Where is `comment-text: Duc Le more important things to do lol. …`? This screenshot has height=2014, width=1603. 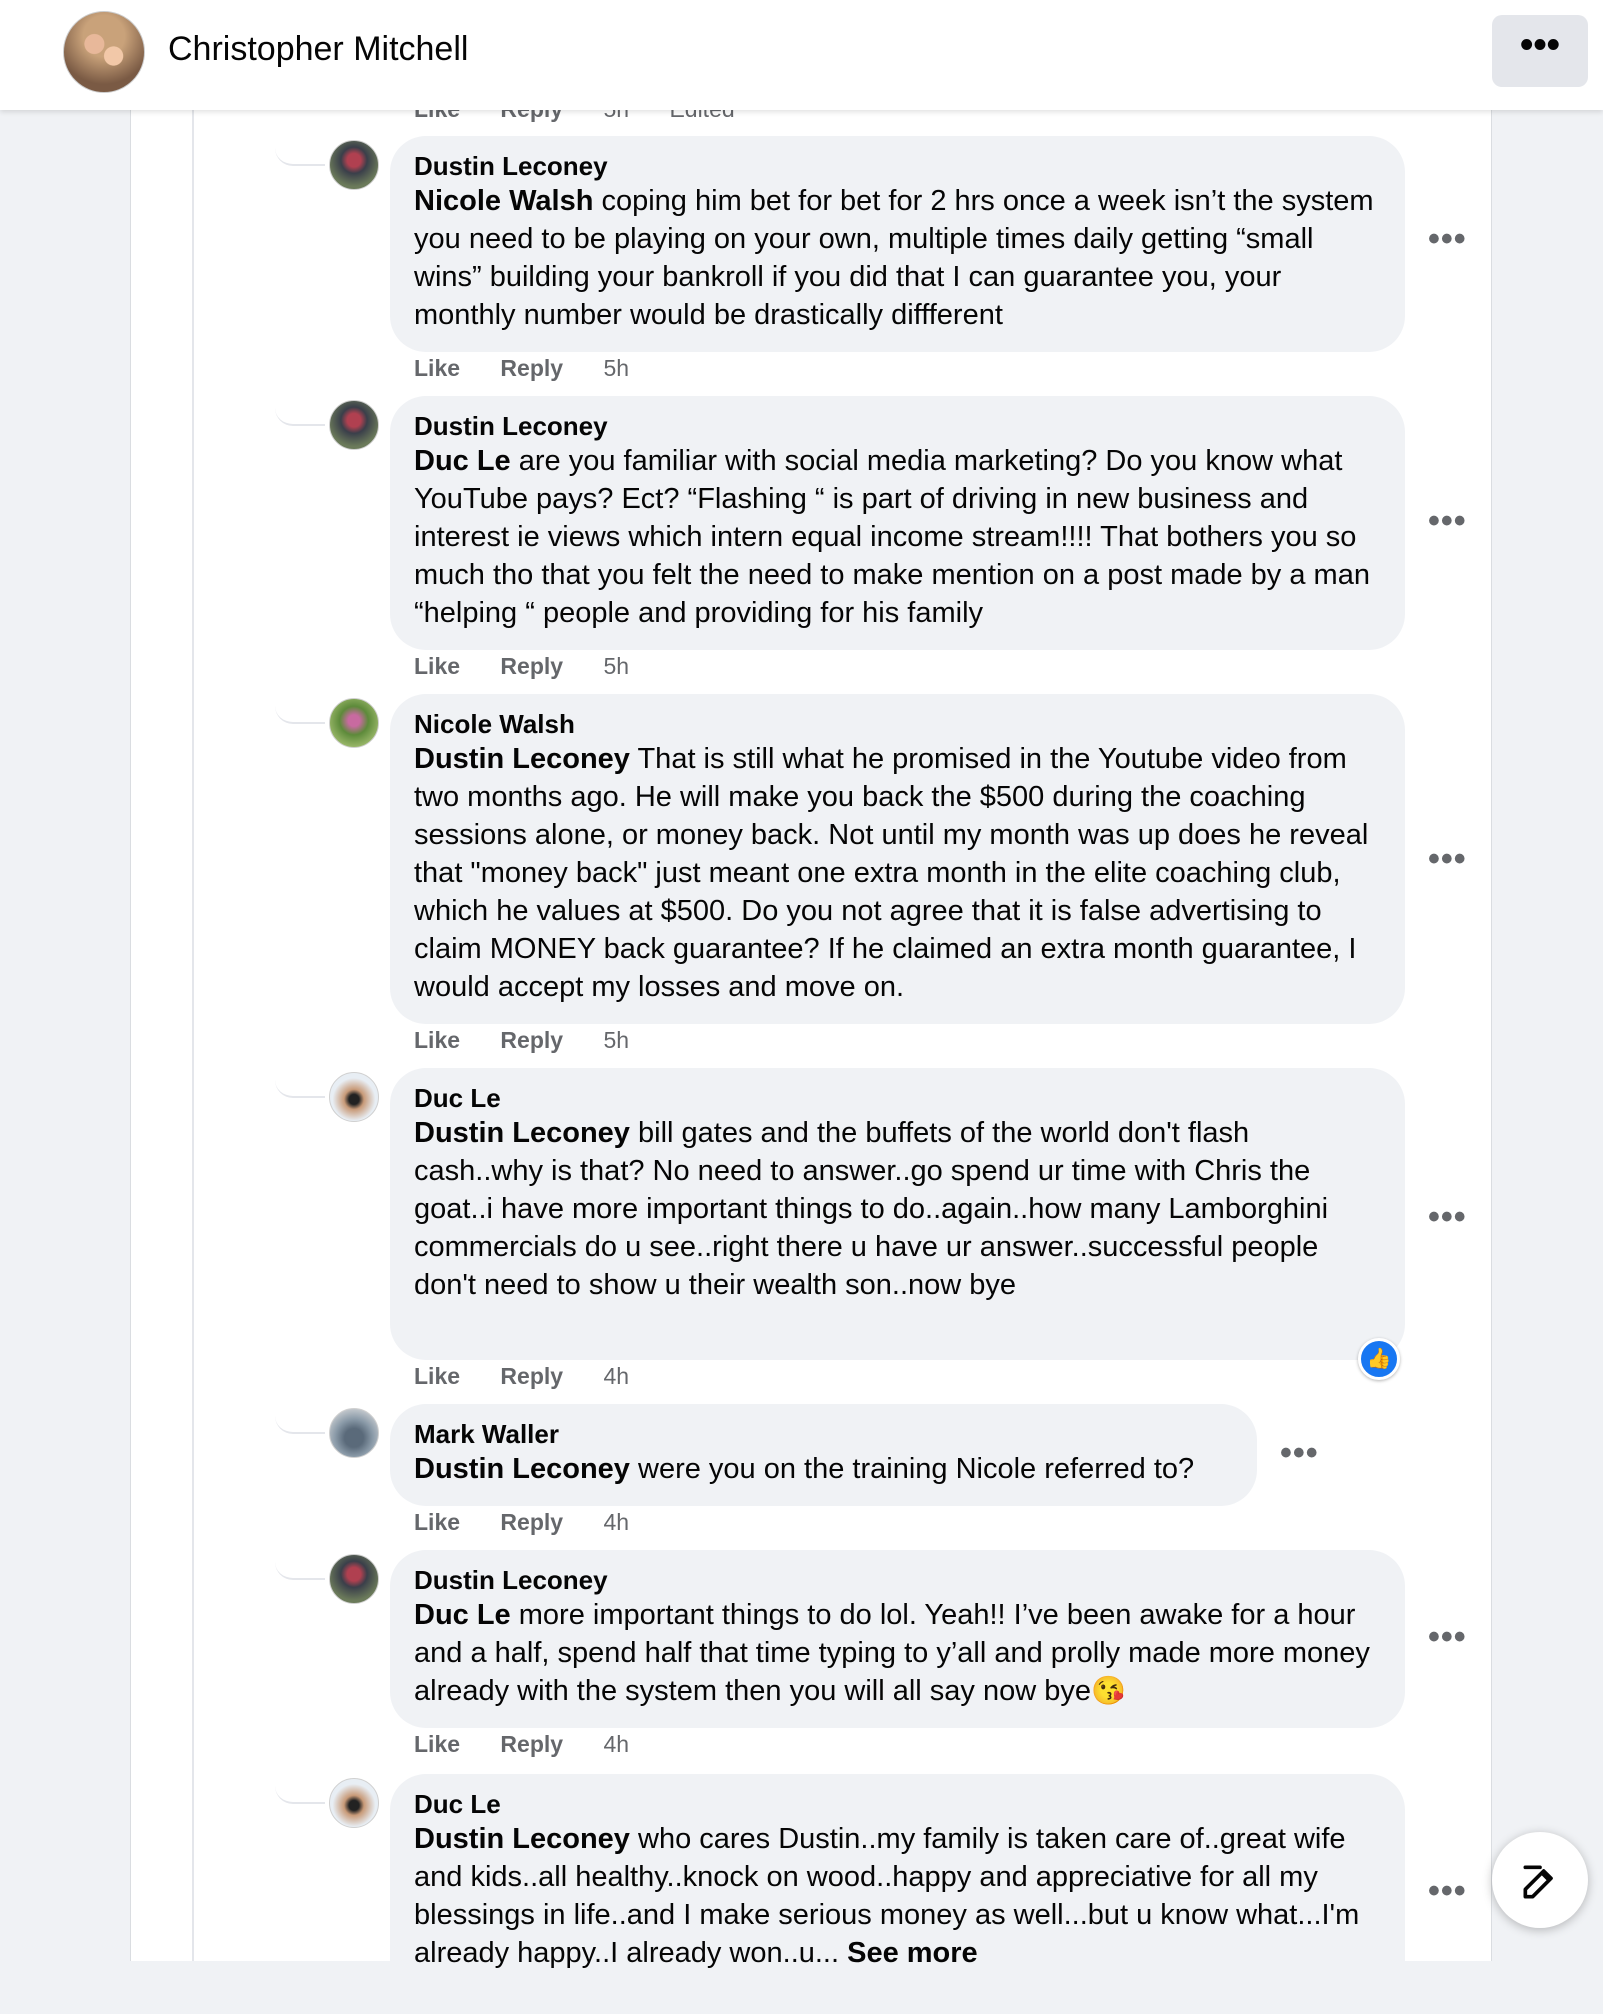
comment-text: Duc Le more important things to do lol. … is located at coordinates (897, 1653).